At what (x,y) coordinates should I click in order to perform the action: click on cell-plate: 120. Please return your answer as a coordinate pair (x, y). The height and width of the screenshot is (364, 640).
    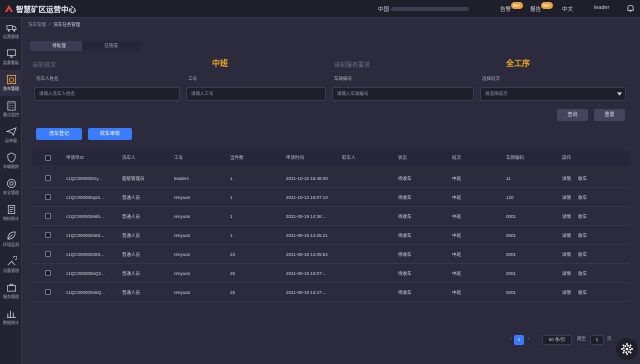
    Looking at the image, I should click on (510, 197).